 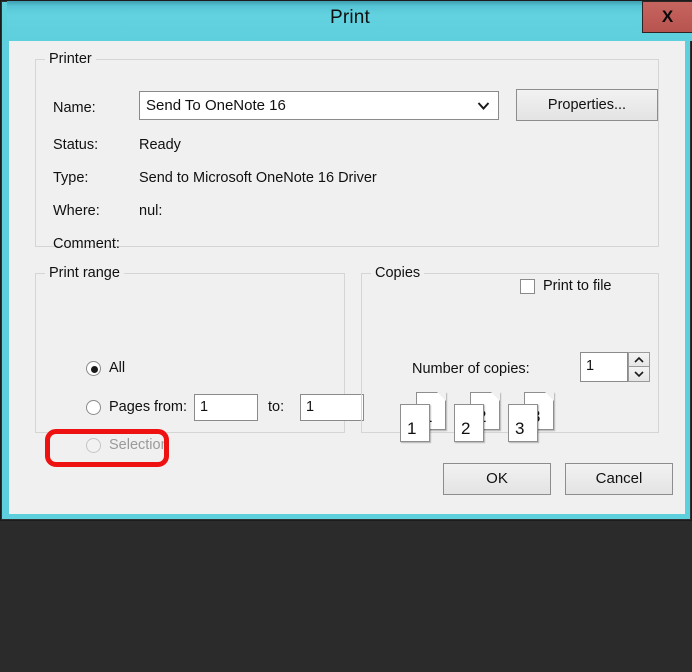 I want to click on stepper-down-button, so click(x=639, y=374).